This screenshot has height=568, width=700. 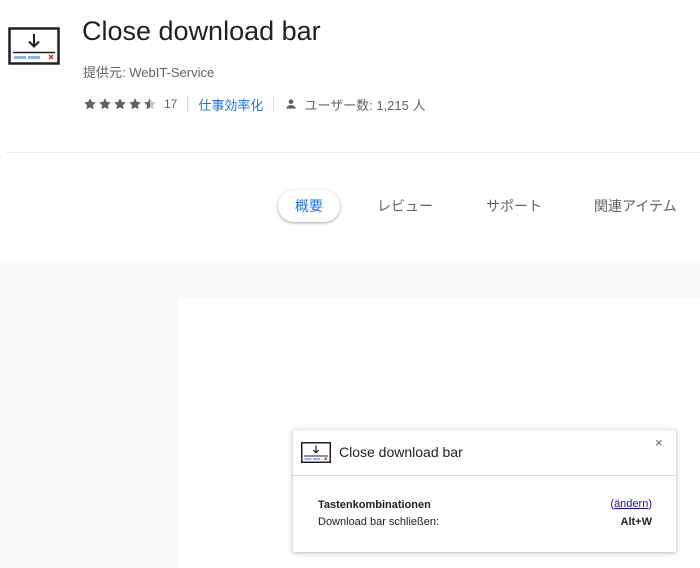 I want to click on change-shortcut-link: (ändern), so click(x=631, y=504).